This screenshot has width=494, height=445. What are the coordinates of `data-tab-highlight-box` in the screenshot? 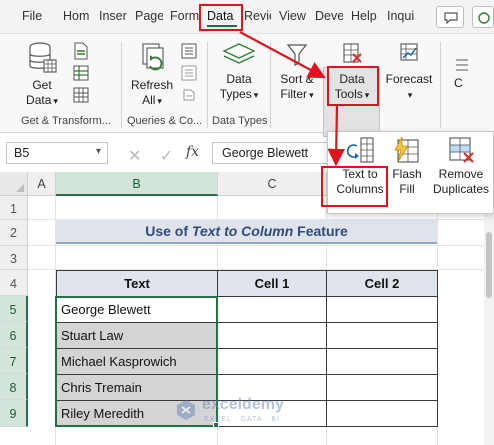 It's located at (221, 17).